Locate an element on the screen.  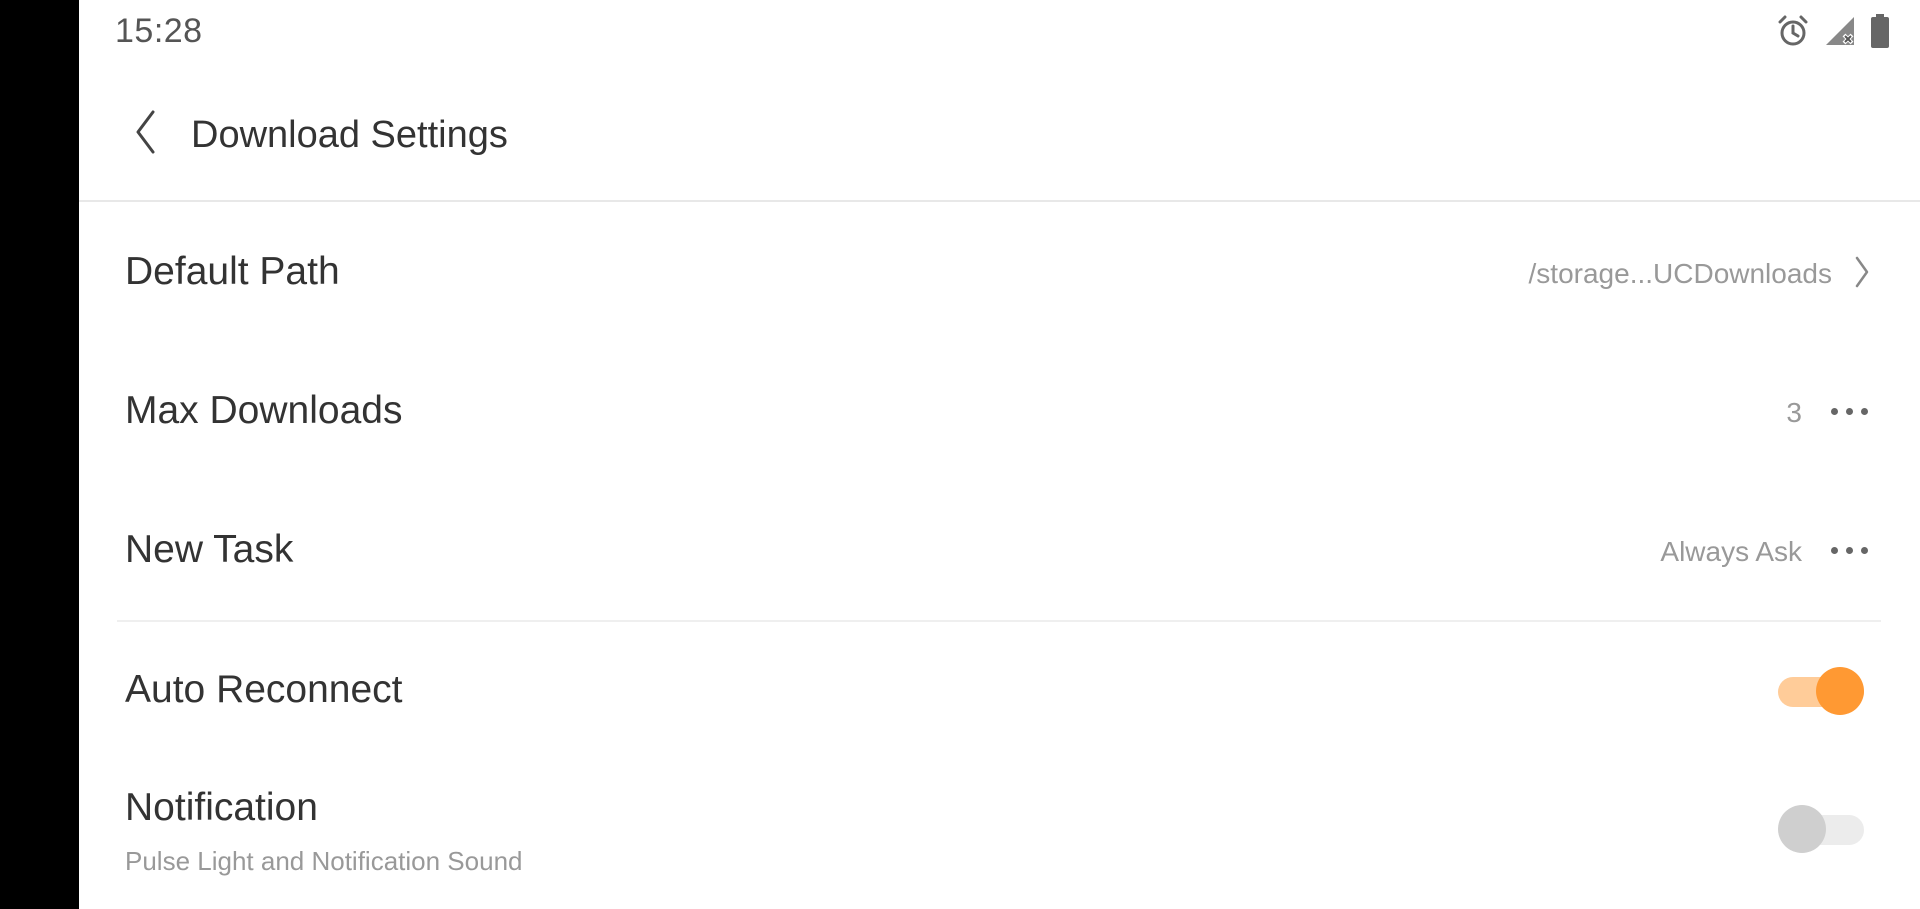
new-task-row: New Task Always Ask is located at coordinates (999, 551).